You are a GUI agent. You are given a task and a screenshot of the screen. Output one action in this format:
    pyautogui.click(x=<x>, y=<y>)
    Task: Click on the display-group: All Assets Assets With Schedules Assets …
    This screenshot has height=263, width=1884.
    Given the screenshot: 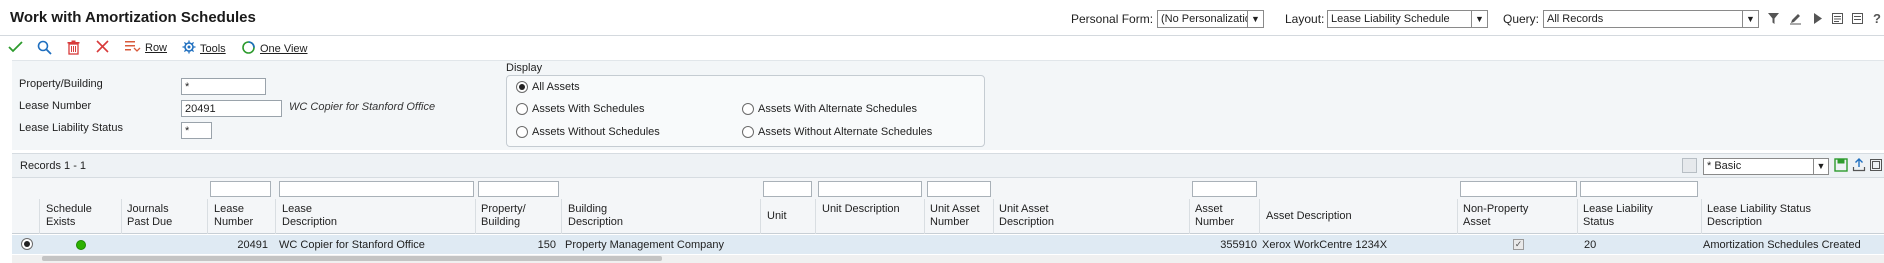 What is the action you would take?
    pyautogui.click(x=745, y=111)
    